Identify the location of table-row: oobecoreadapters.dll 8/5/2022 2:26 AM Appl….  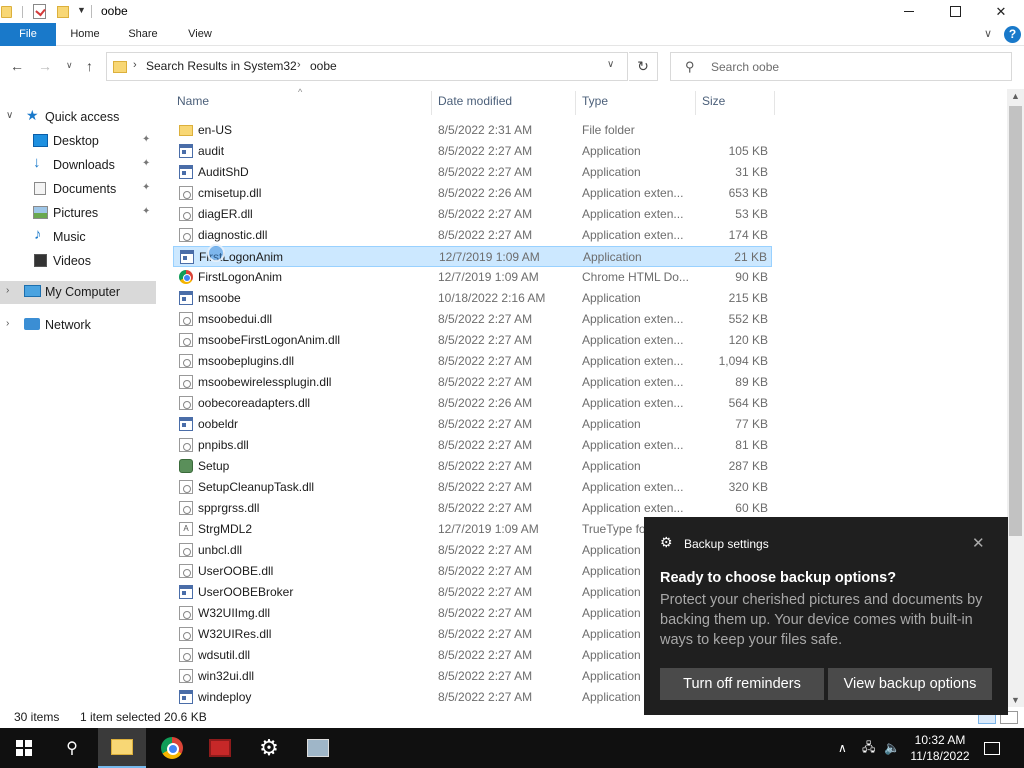
(472, 403).